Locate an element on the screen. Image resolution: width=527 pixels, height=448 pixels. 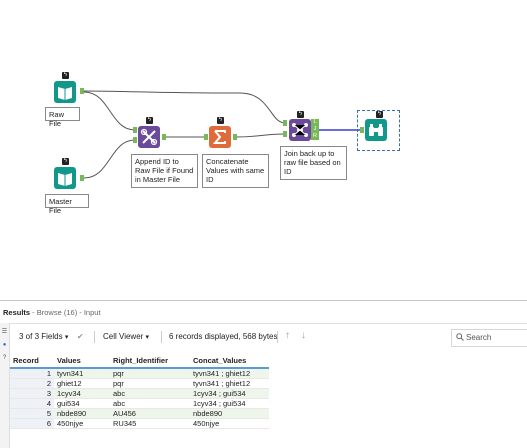
table-row: 6 450njye RU345 450njye is located at coordinates (139, 423).